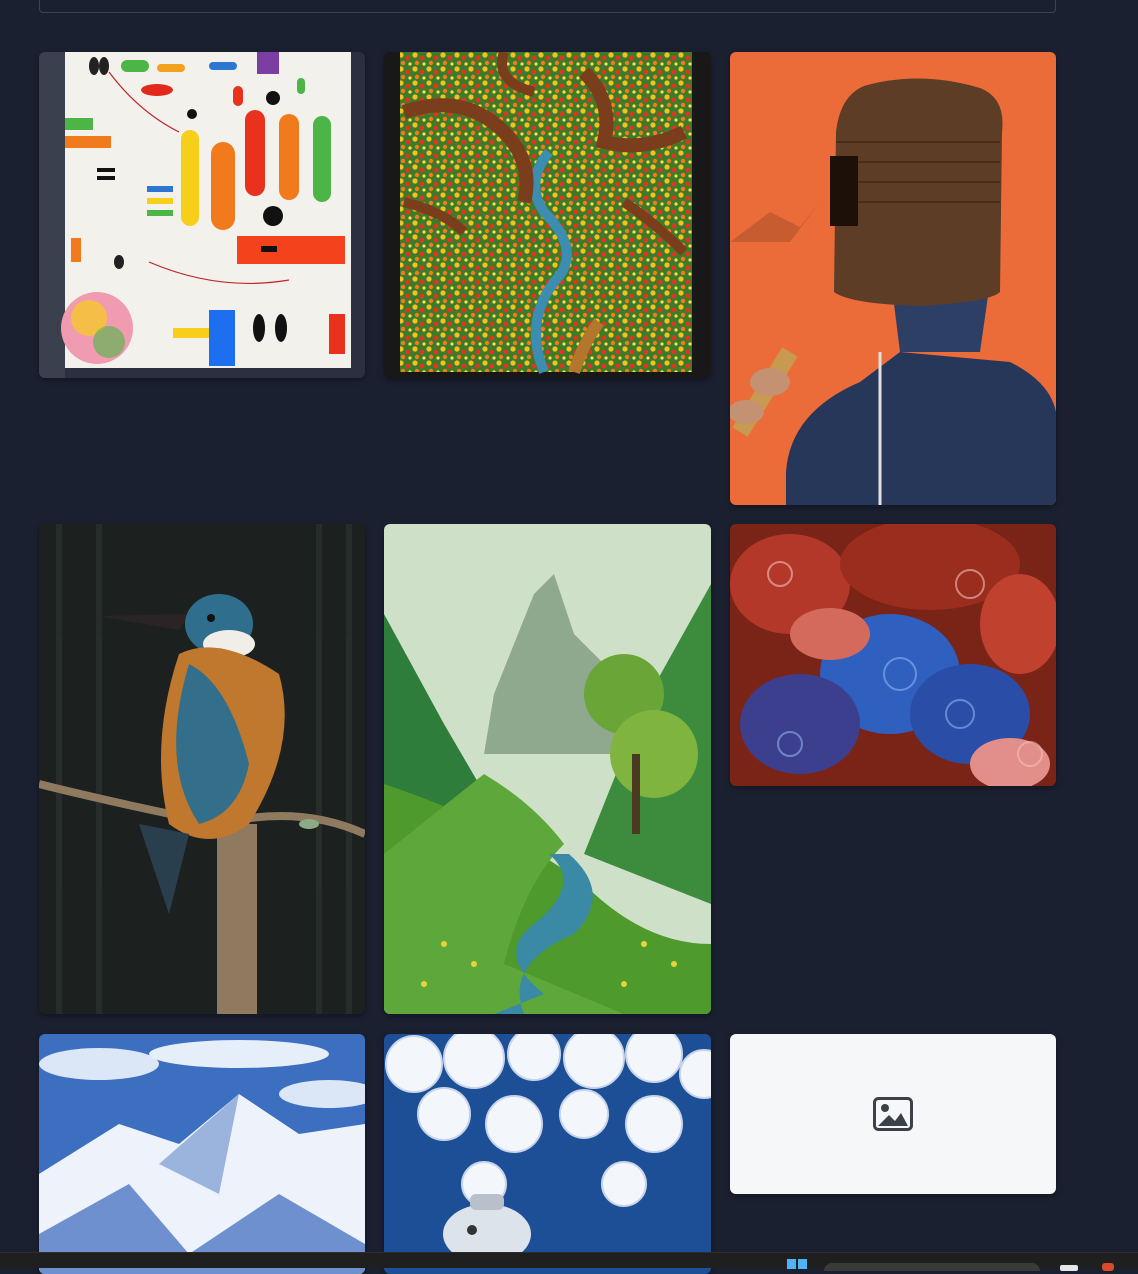  I want to click on artwork-card-snowy-mountains, so click(202, 1154).